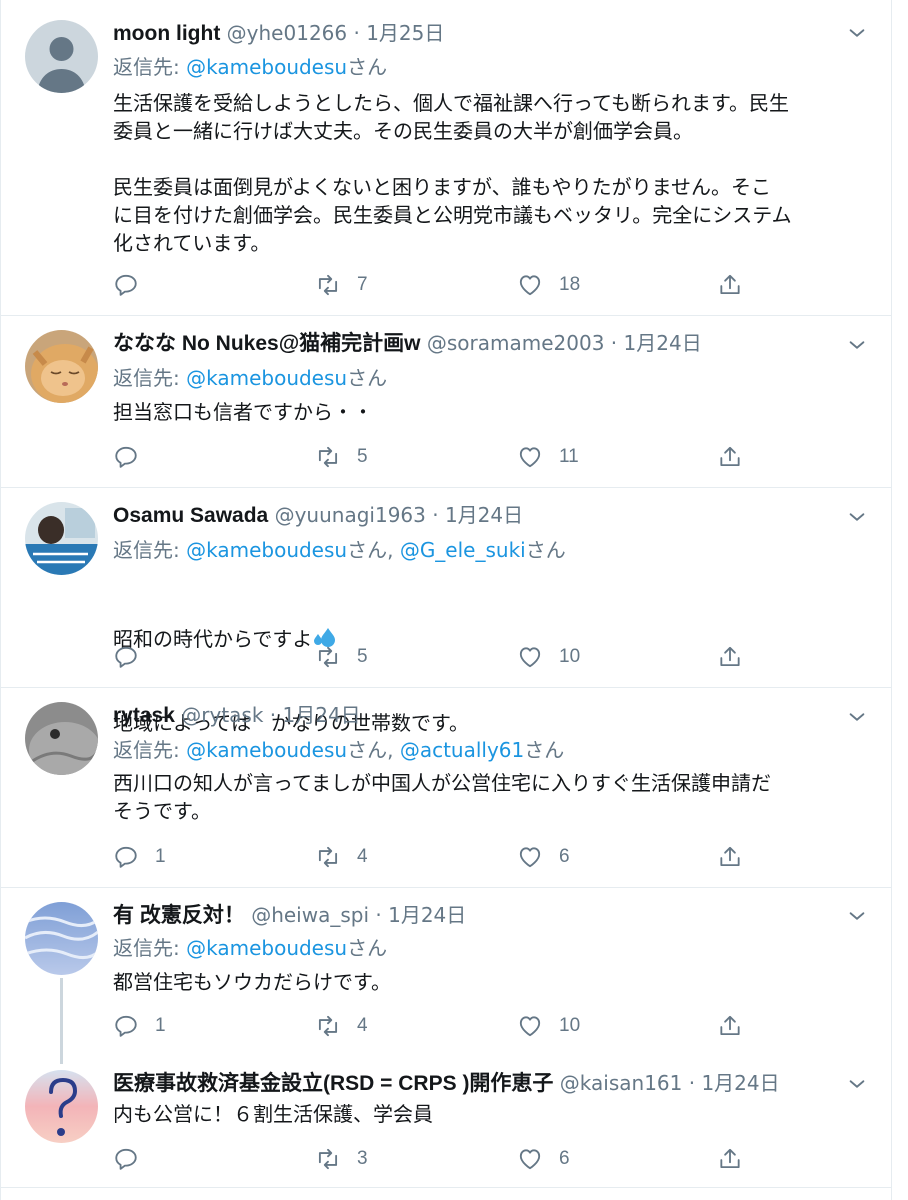 This screenshot has height=1200, width=908. I want to click on user-handle: @rytask, so click(222, 715).